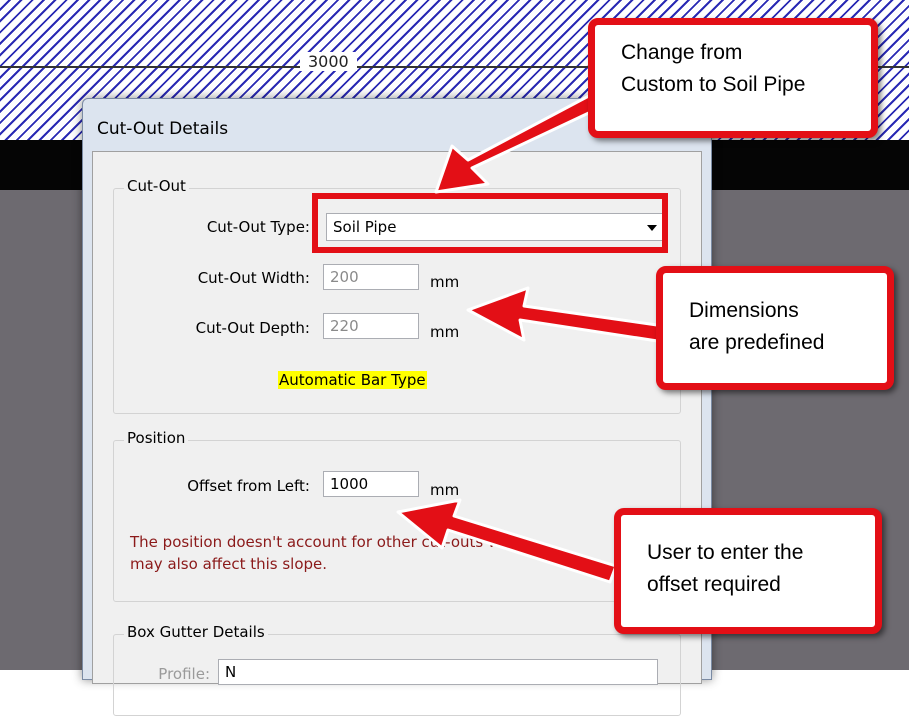  I want to click on callout-type-change-line1: Change from, so click(682, 52).